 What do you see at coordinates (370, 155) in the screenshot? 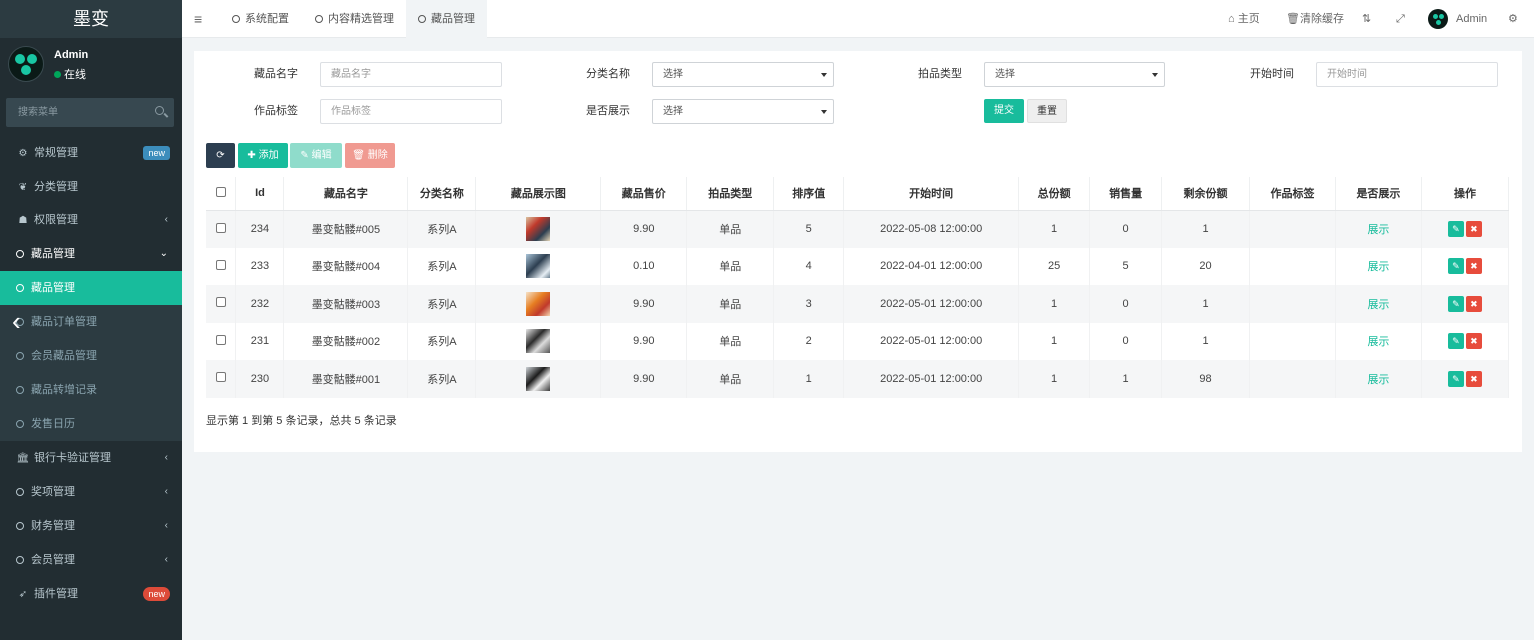
I see `delete-button: 🗑 删除` at bounding box center [370, 155].